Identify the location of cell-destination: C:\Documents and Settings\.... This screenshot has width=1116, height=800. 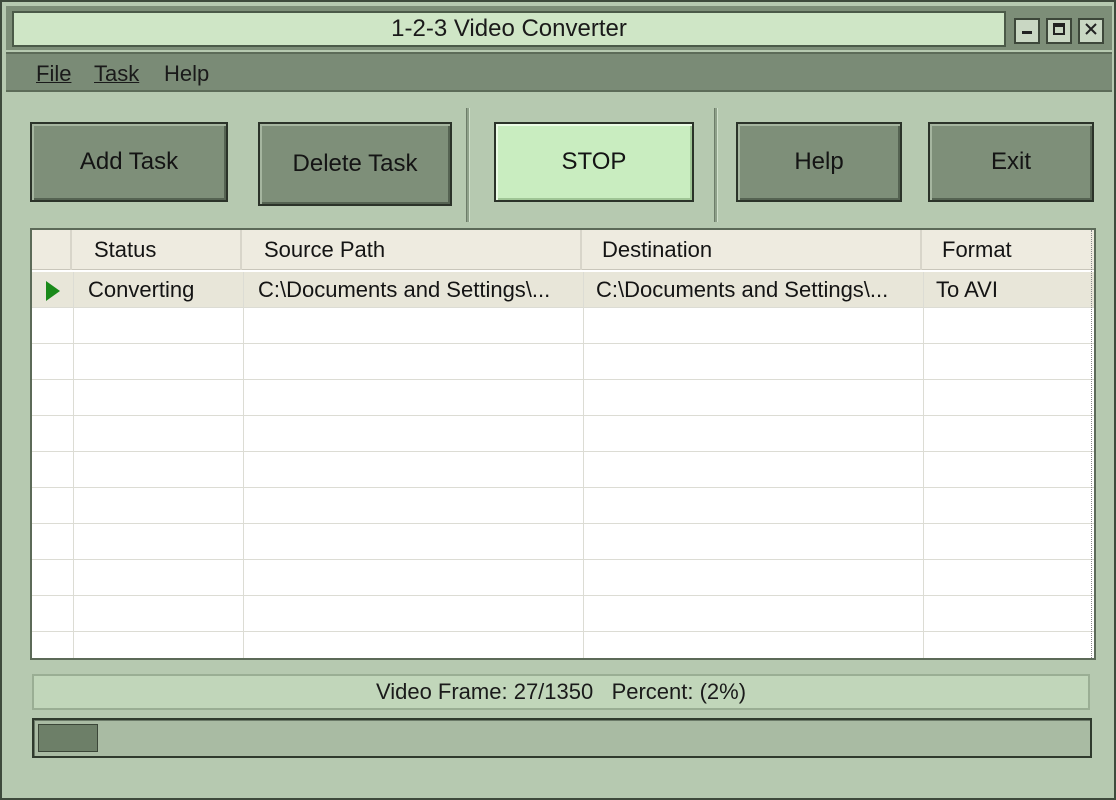
(754, 290).